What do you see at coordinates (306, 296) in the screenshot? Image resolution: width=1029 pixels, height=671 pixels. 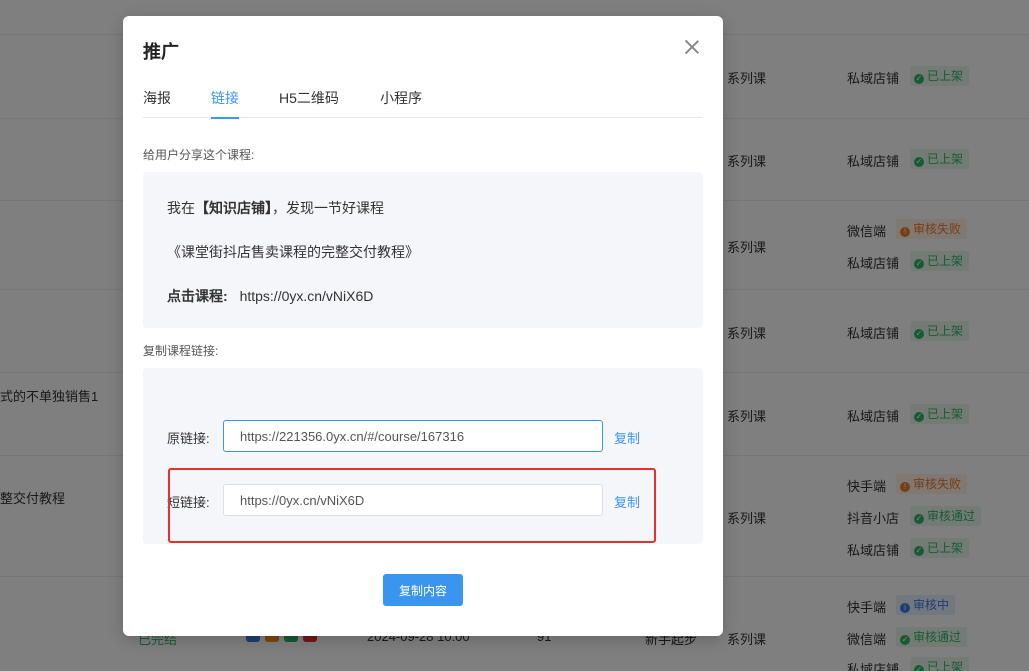 I see `click-url: https://0yx.cn/vNiX6D` at bounding box center [306, 296].